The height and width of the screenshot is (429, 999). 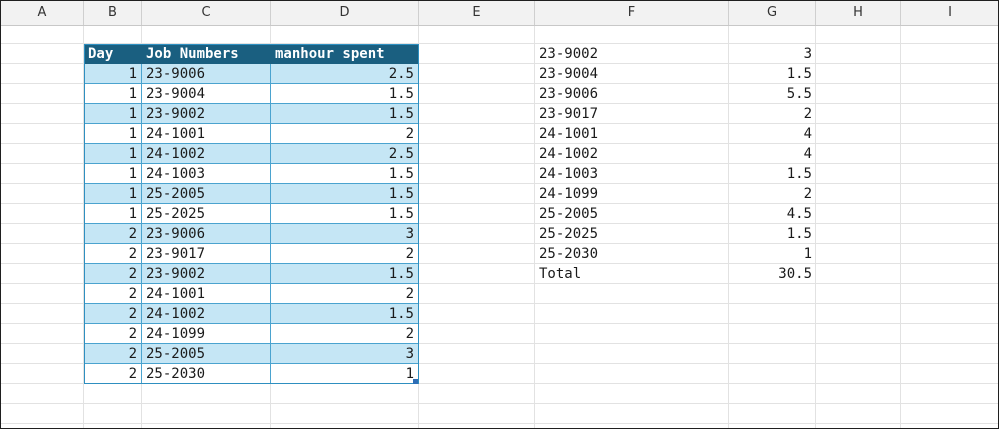 What do you see at coordinates (42, 13) in the screenshot?
I see `column-header-a: A` at bounding box center [42, 13].